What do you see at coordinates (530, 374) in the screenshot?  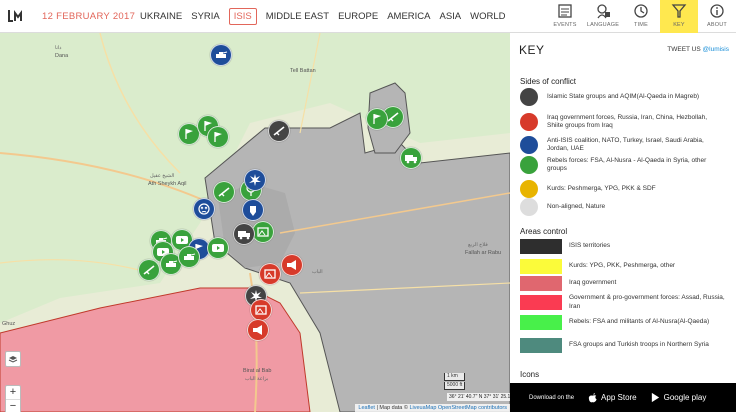 I see `icons-title: Icons` at bounding box center [530, 374].